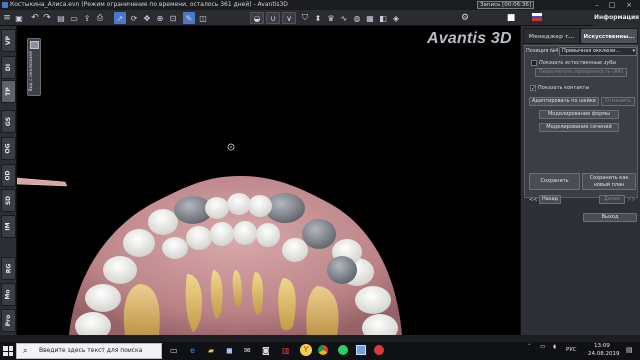  What do you see at coordinates (618, 101) in the screenshot?
I see `undo-button: Отменить` at bounding box center [618, 101].